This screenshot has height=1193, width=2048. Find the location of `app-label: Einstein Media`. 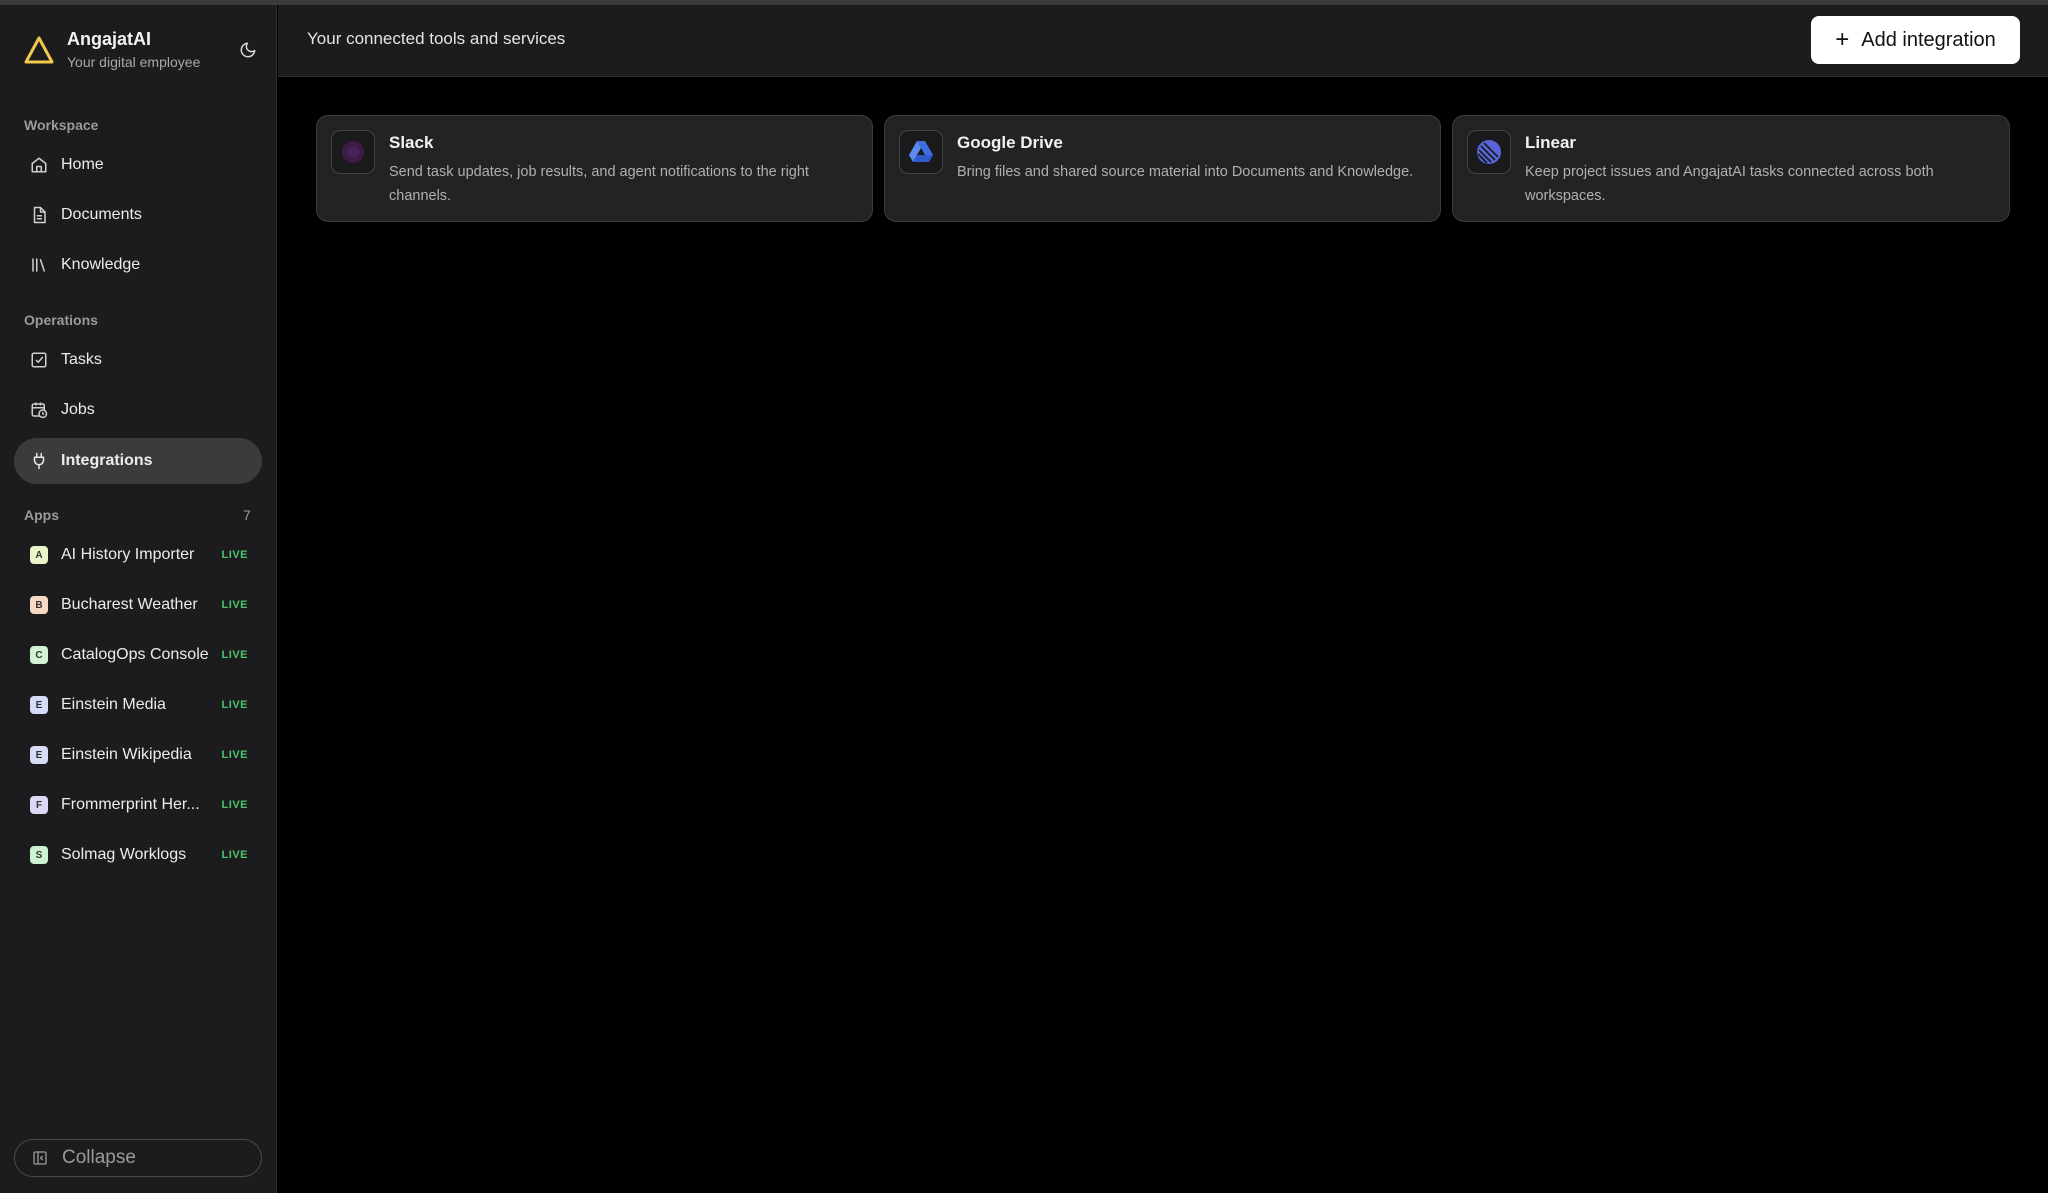

app-label: Einstein Media is located at coordinates (113, 704).